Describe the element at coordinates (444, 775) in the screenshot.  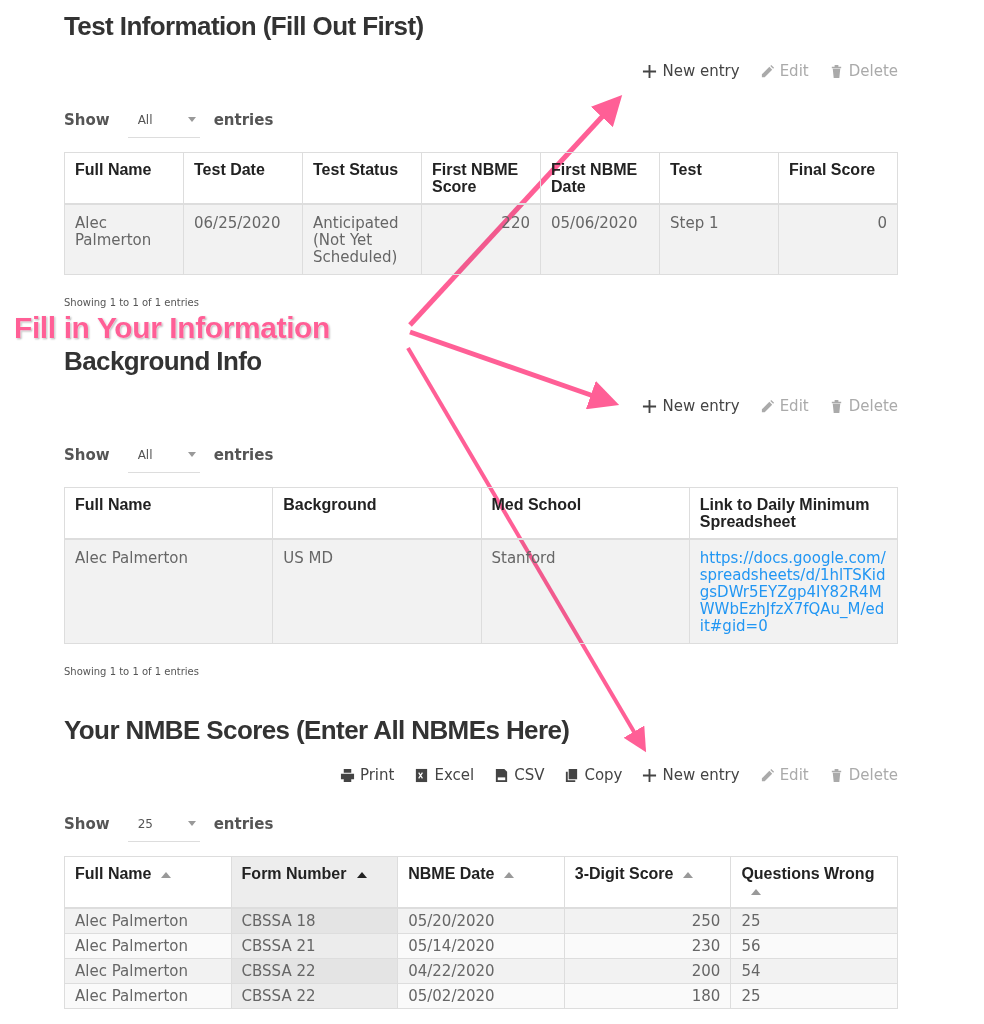
I see `excel-button: Excel` at that location.